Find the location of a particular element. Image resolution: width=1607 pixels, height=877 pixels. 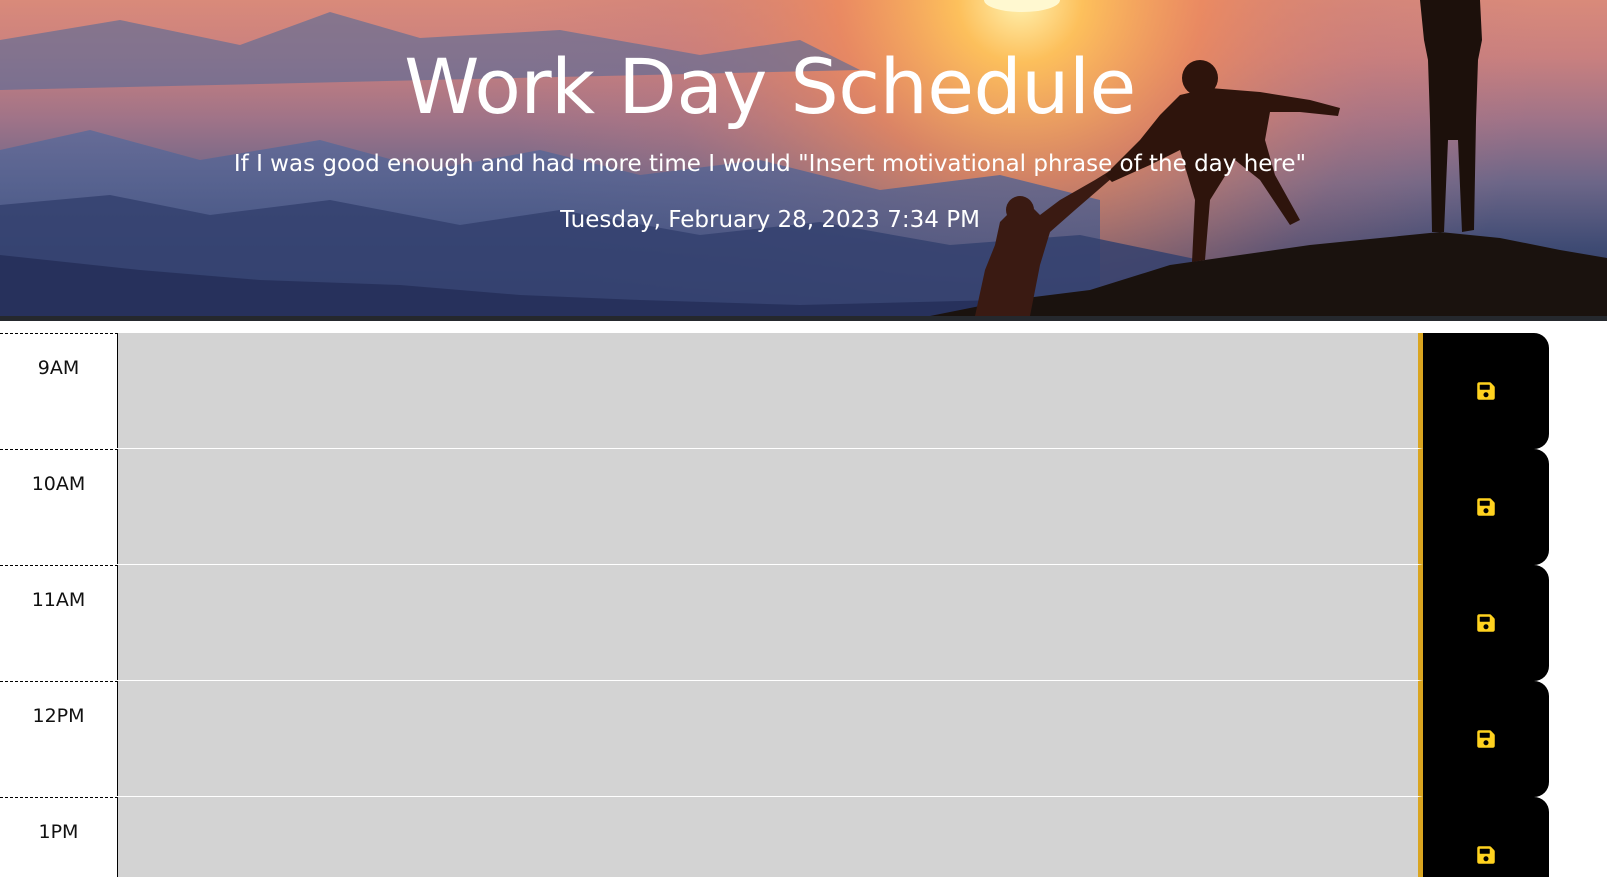

time-block: 12PM is located at coordinates (803, 739).